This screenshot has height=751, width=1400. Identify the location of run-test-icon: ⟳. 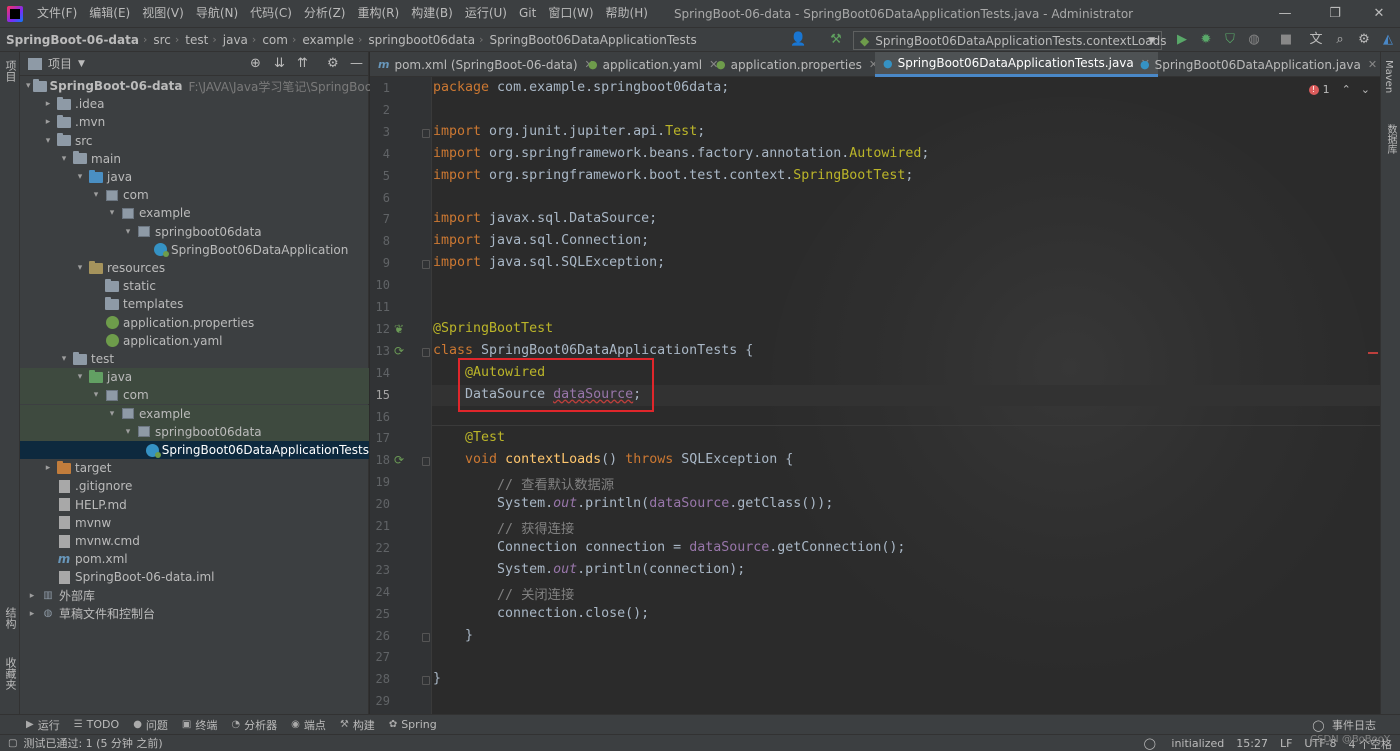
(401, 351).